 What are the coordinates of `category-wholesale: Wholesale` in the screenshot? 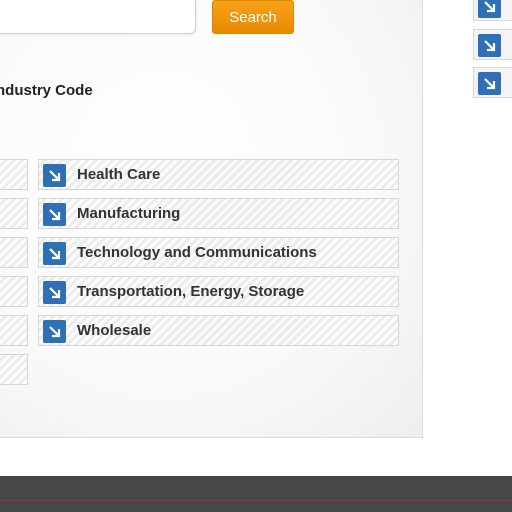 It's located at (218, 330).